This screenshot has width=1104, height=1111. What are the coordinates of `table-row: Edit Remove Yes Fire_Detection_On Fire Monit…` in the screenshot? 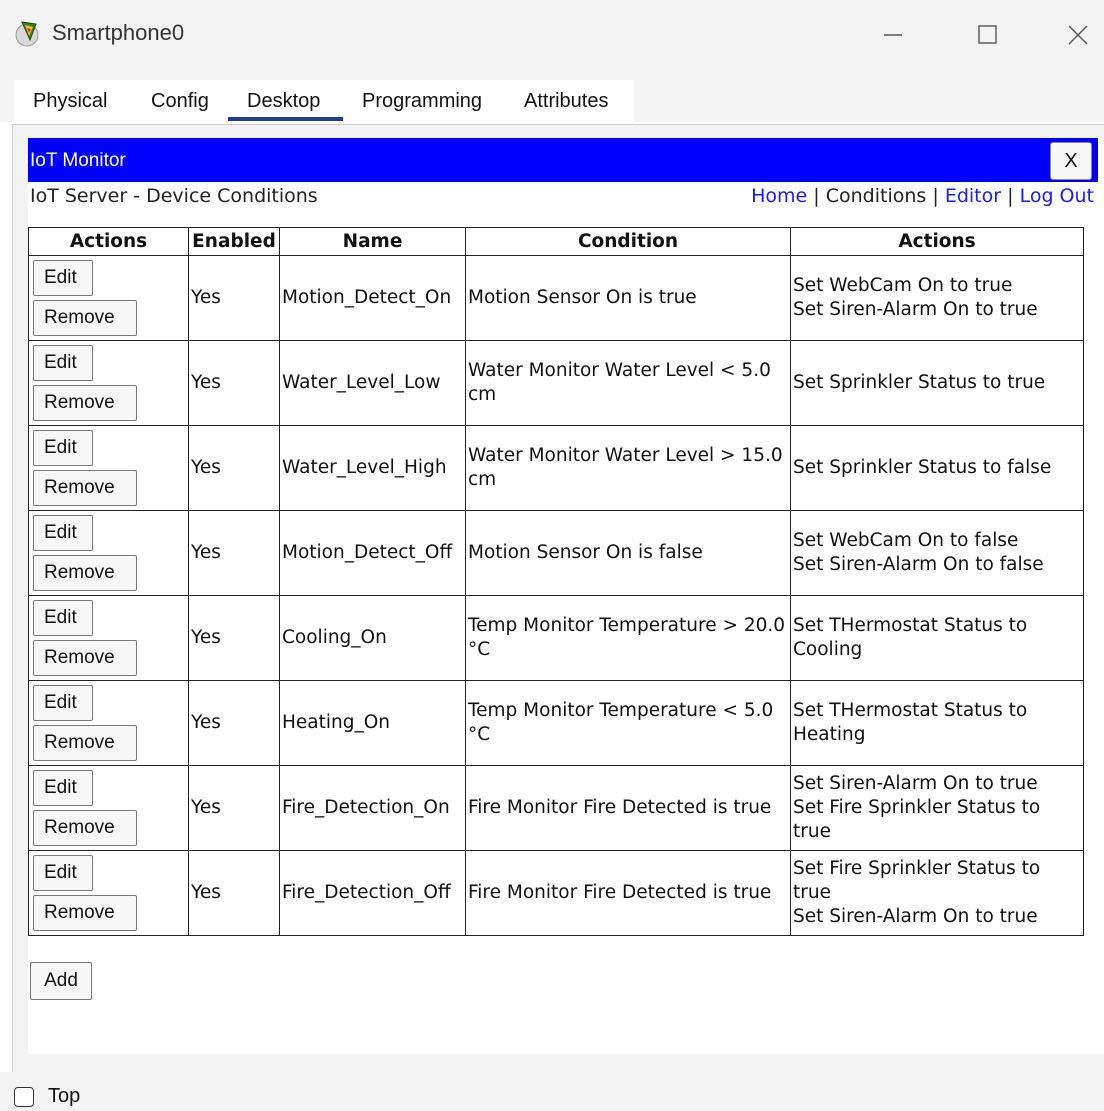 It's located at (556, 808).